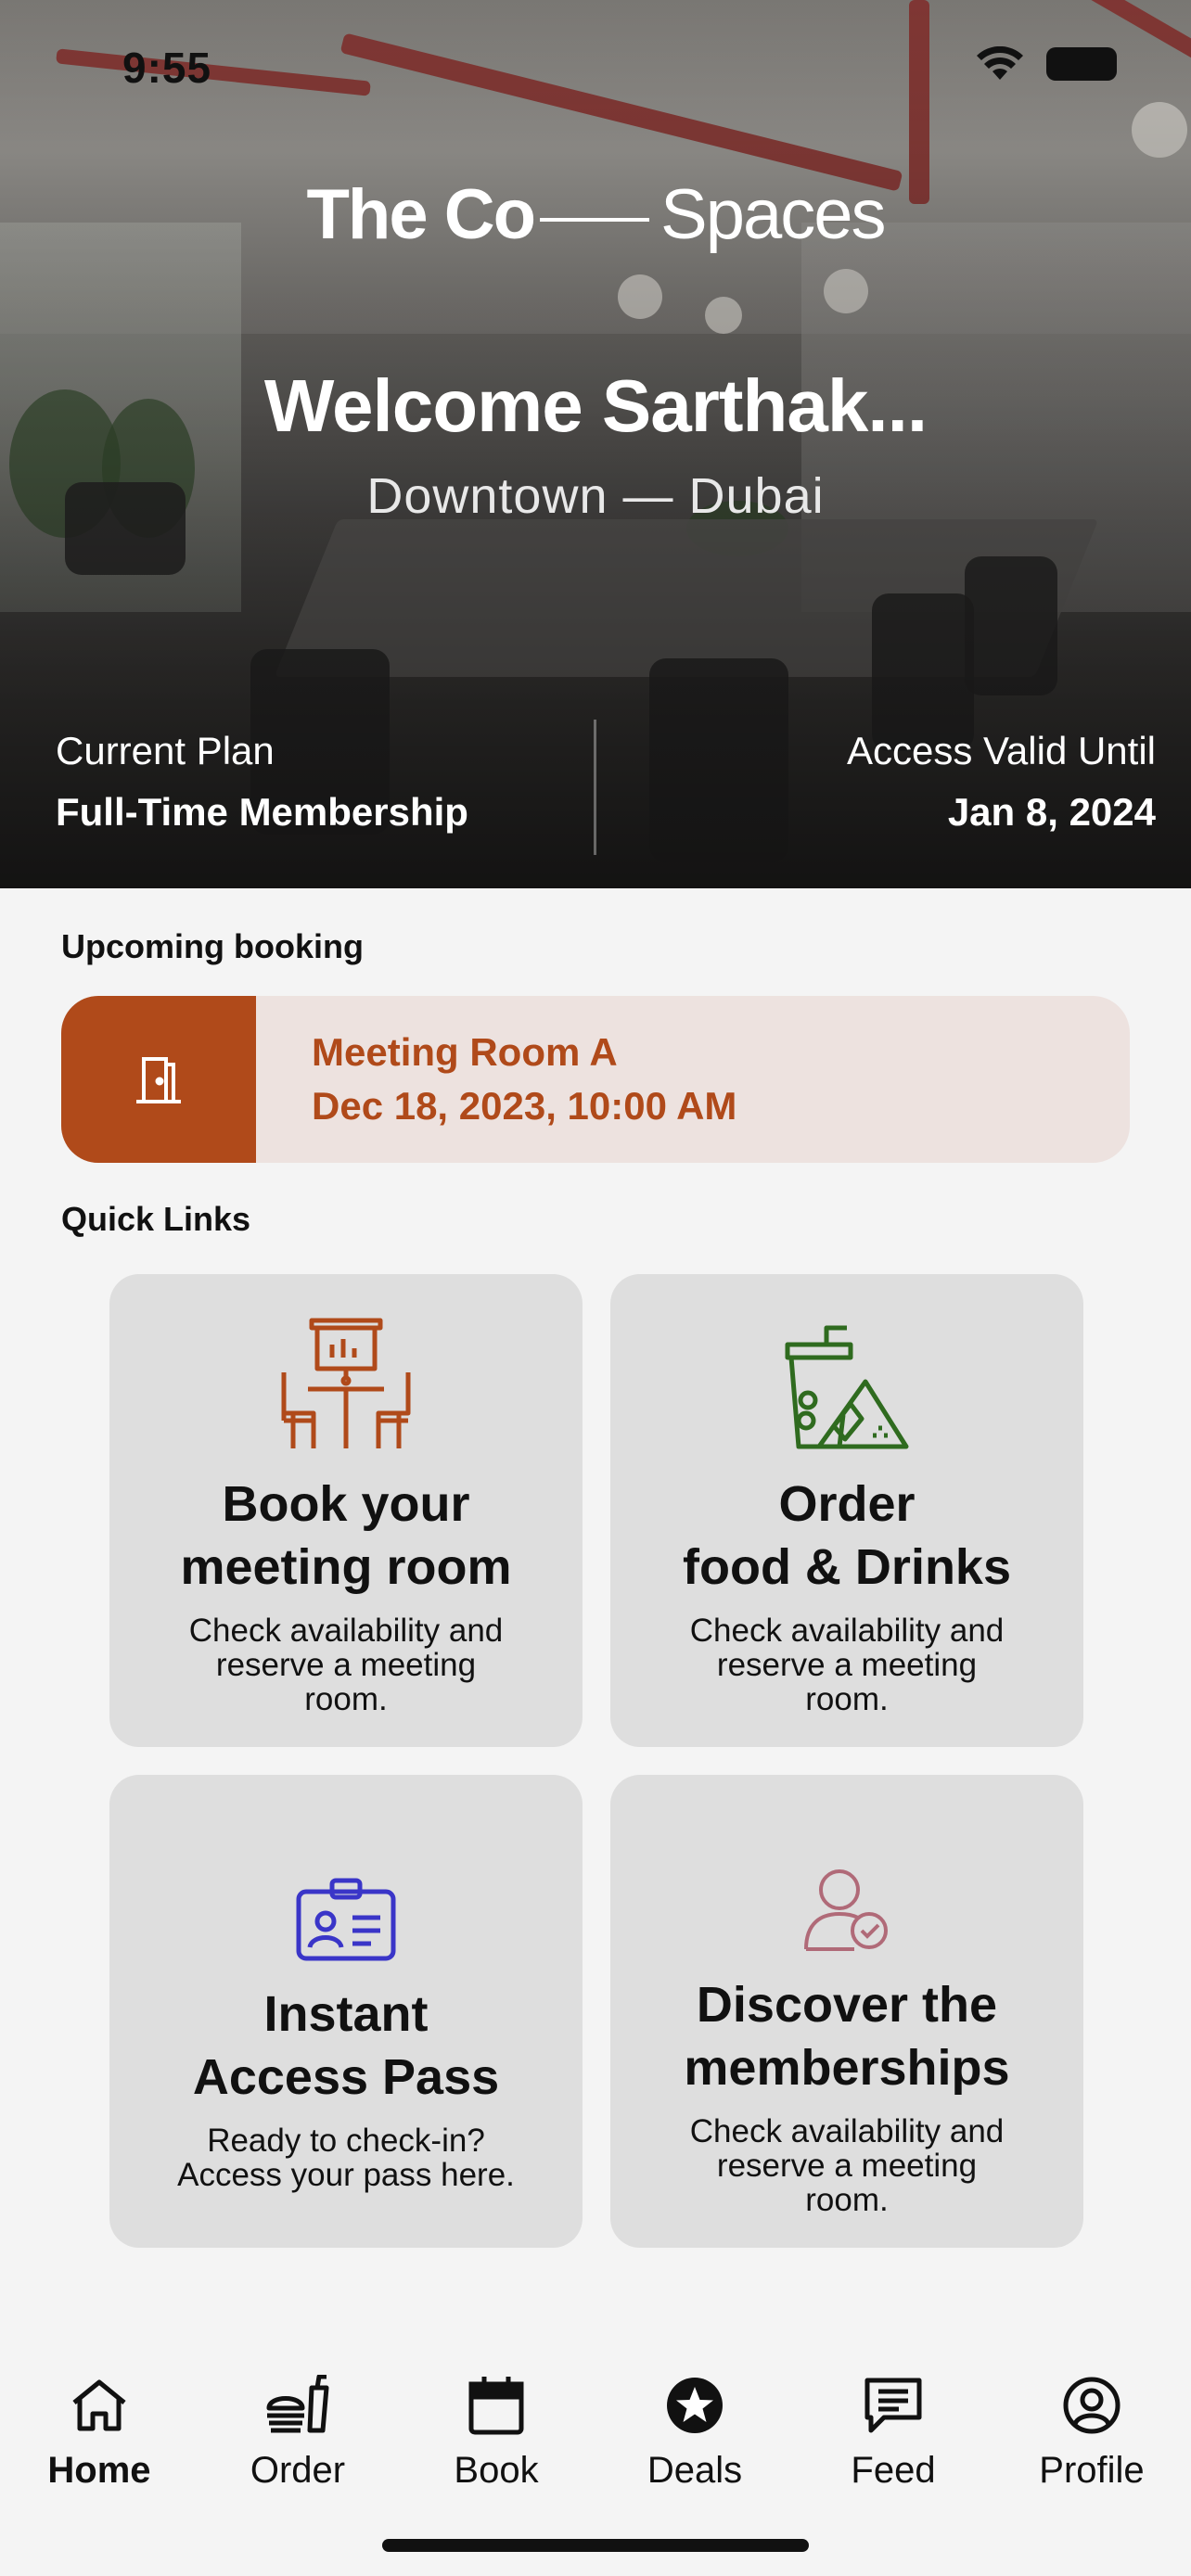 The height and width of the screenshot is (2576, 1191). I want to click on card-title-line: Discover the, so click(847, 2005).